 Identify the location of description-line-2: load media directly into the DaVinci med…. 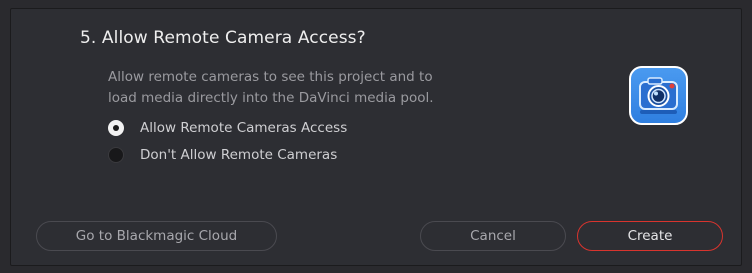
(271, 98).